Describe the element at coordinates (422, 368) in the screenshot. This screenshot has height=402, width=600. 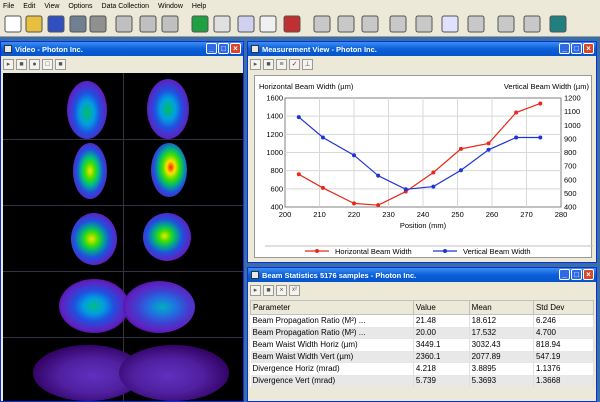
I see `table-row: Divergence Horiz (mrad) 4.218 3.8895 1.1376` at that location.